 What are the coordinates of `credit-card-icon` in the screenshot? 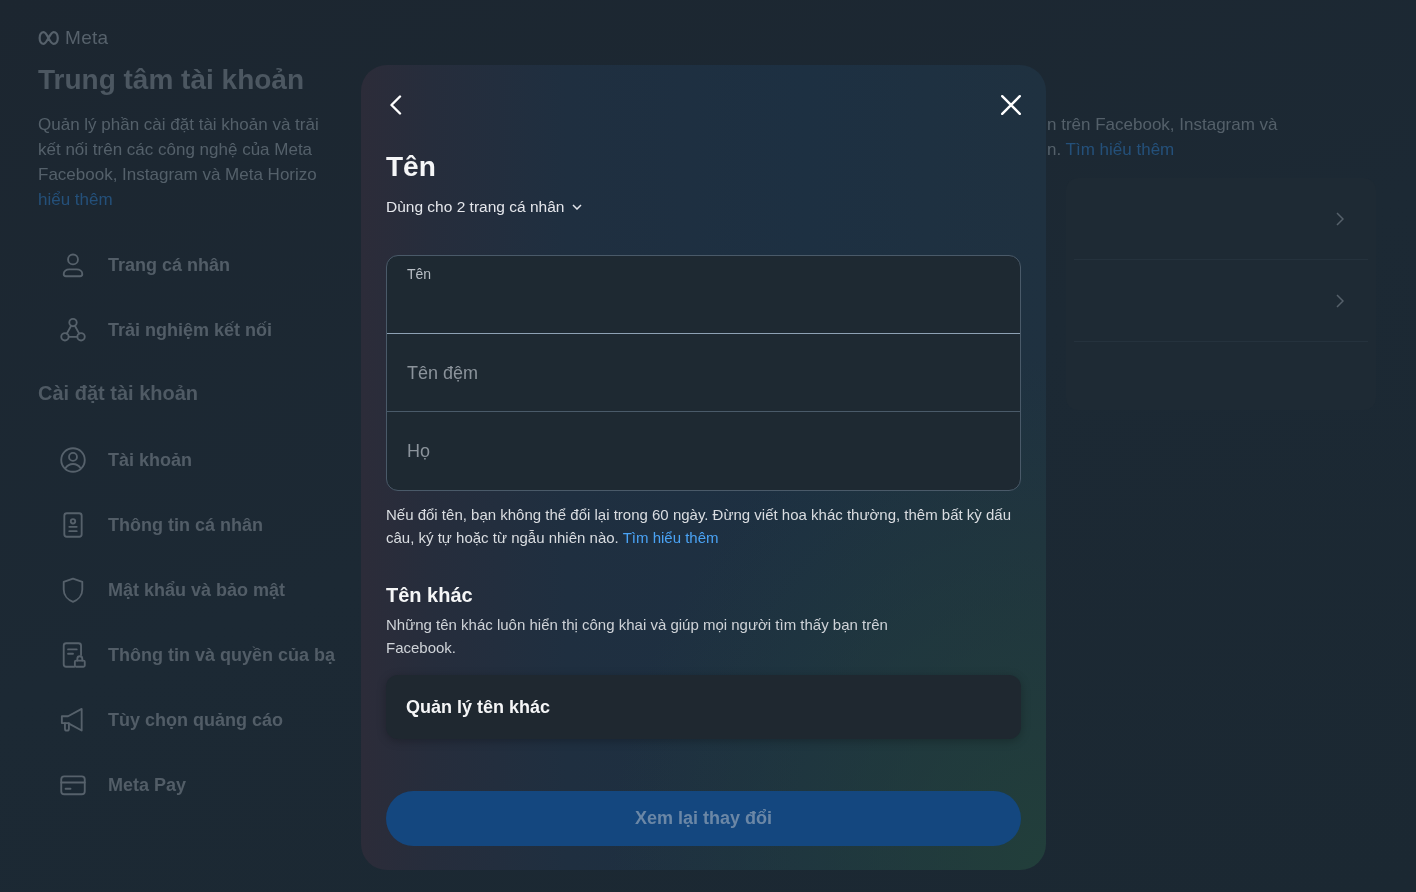 It's located at (73, 785).